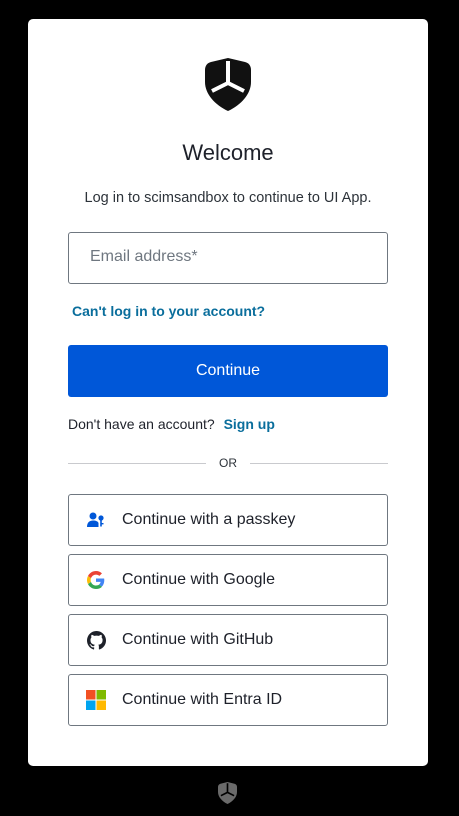 This screenshot has width=459, height=816. I want to click on entra-id-button: Continue with Entra ID, so click(228, 700).